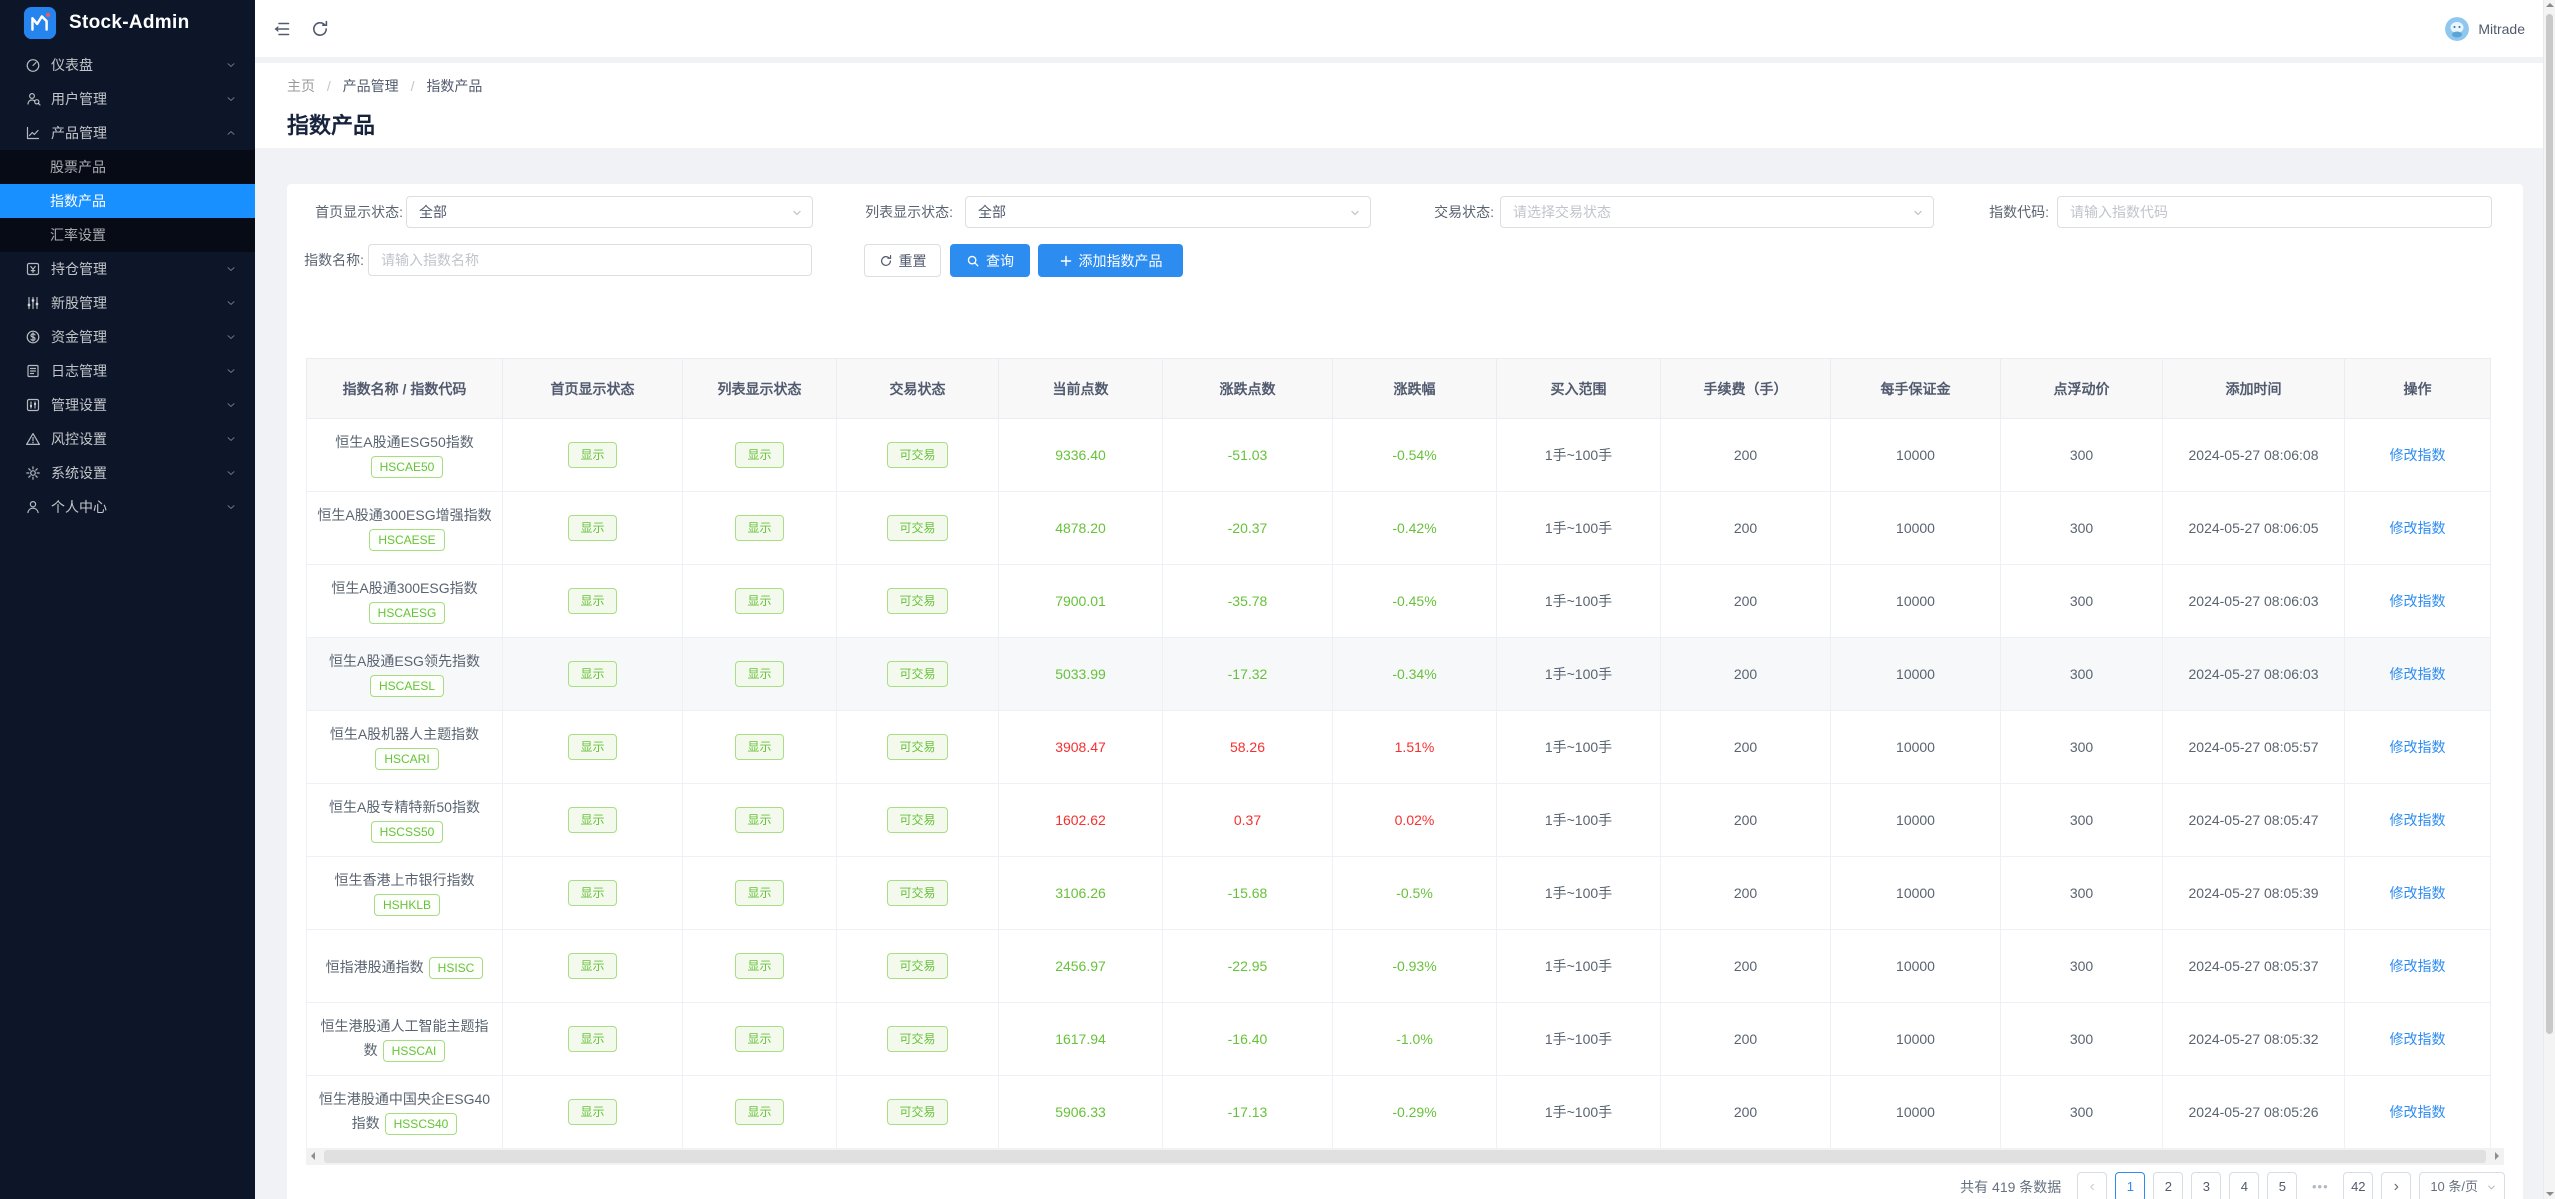  What do you see at coordinates (2550, 5) in the screenshot?
I see `scroll-up-arrow-icon` at bounding box center [2550, 5].